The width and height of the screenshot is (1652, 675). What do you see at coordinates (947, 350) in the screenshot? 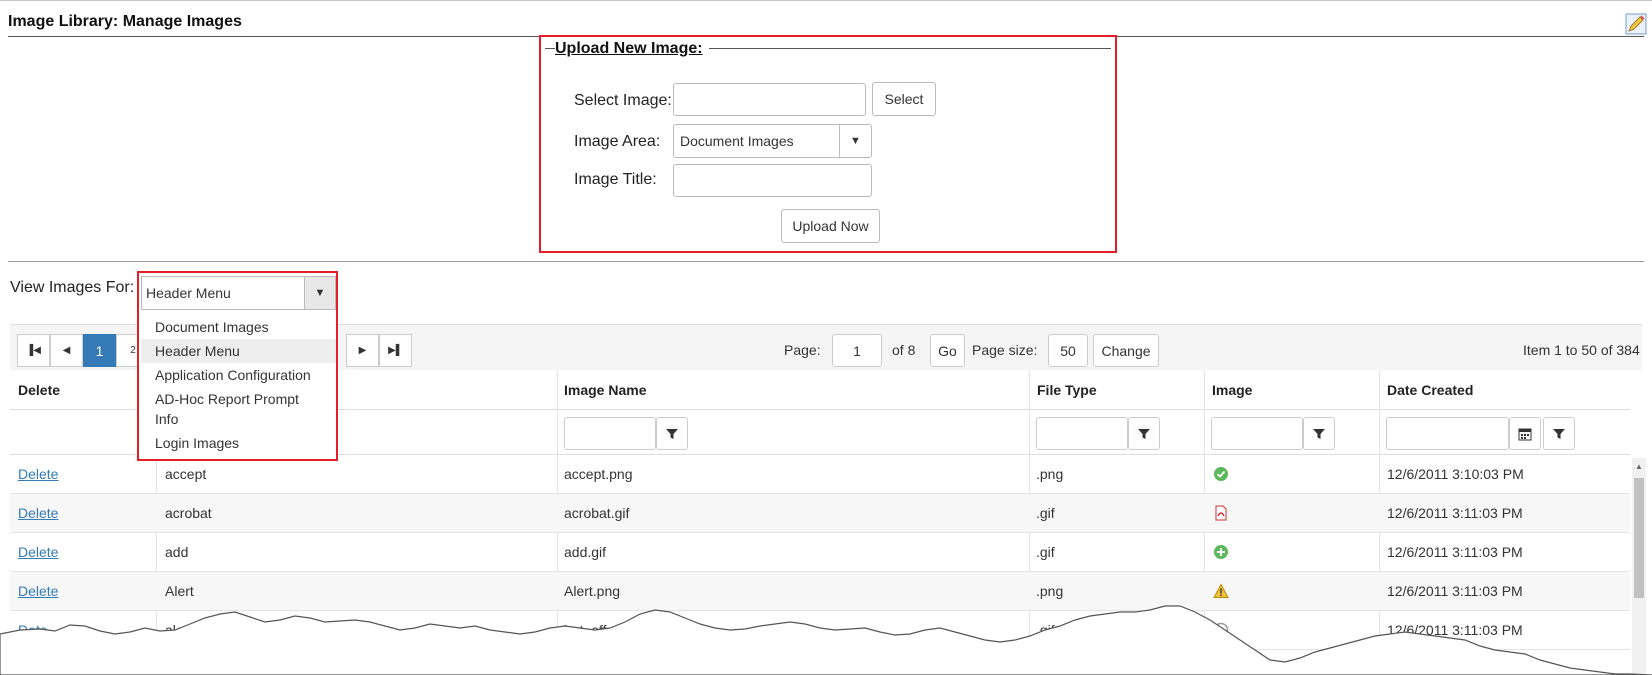
I see `go-button: Go` at bounding box center [947, 350].